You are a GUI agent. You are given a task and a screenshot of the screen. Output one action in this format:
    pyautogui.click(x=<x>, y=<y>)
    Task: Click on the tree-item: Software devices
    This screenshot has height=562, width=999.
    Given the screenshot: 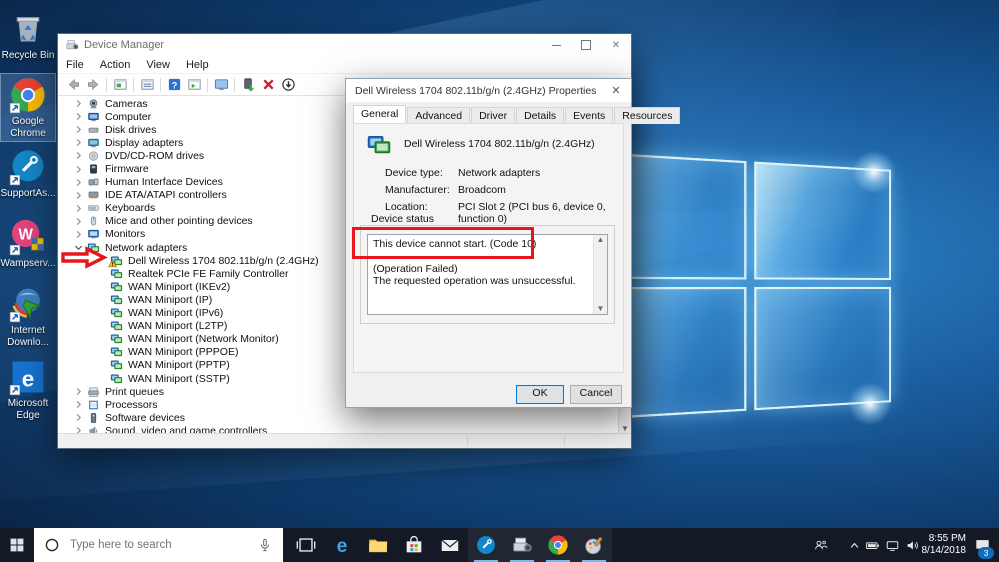 What is the action you would take?
    pyautogui.click(x=338, y=417)
    